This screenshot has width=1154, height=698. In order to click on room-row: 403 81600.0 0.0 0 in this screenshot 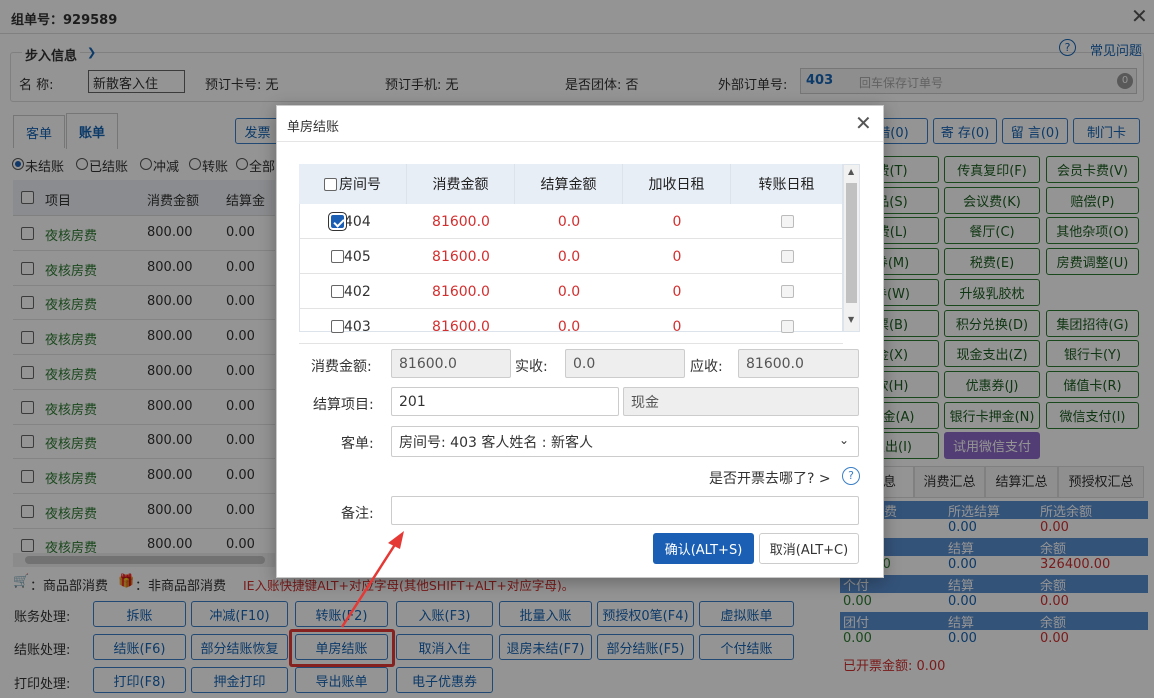, I will do `click(571, 326)`.